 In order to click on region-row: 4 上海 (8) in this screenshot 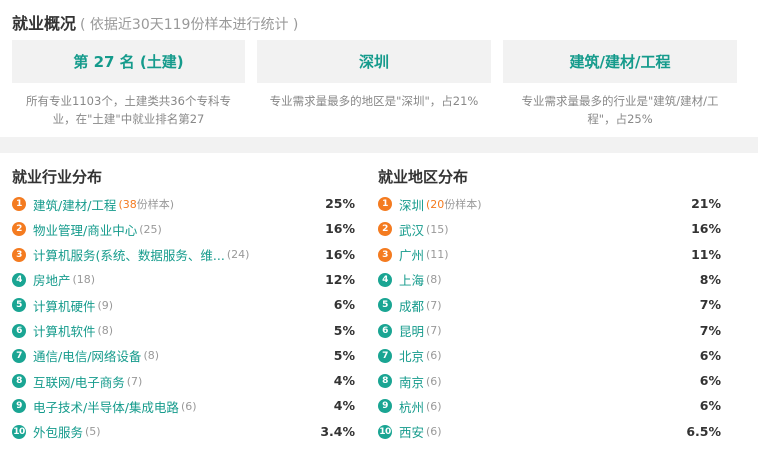, I will do `click(410, 280)`.